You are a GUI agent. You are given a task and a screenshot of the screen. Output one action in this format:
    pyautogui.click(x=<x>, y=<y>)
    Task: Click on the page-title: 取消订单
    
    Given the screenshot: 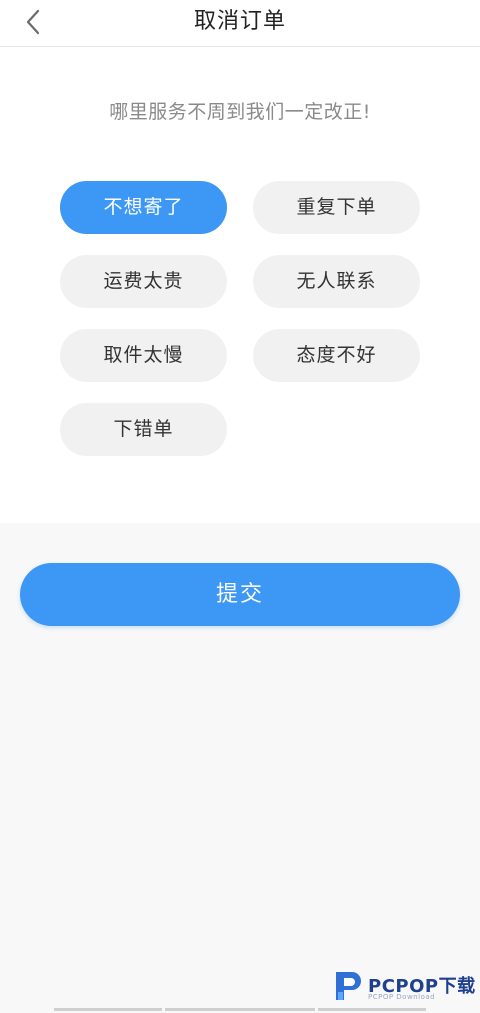 What is the action you would take?
    pyautogui.click(x=239, y=21)
    